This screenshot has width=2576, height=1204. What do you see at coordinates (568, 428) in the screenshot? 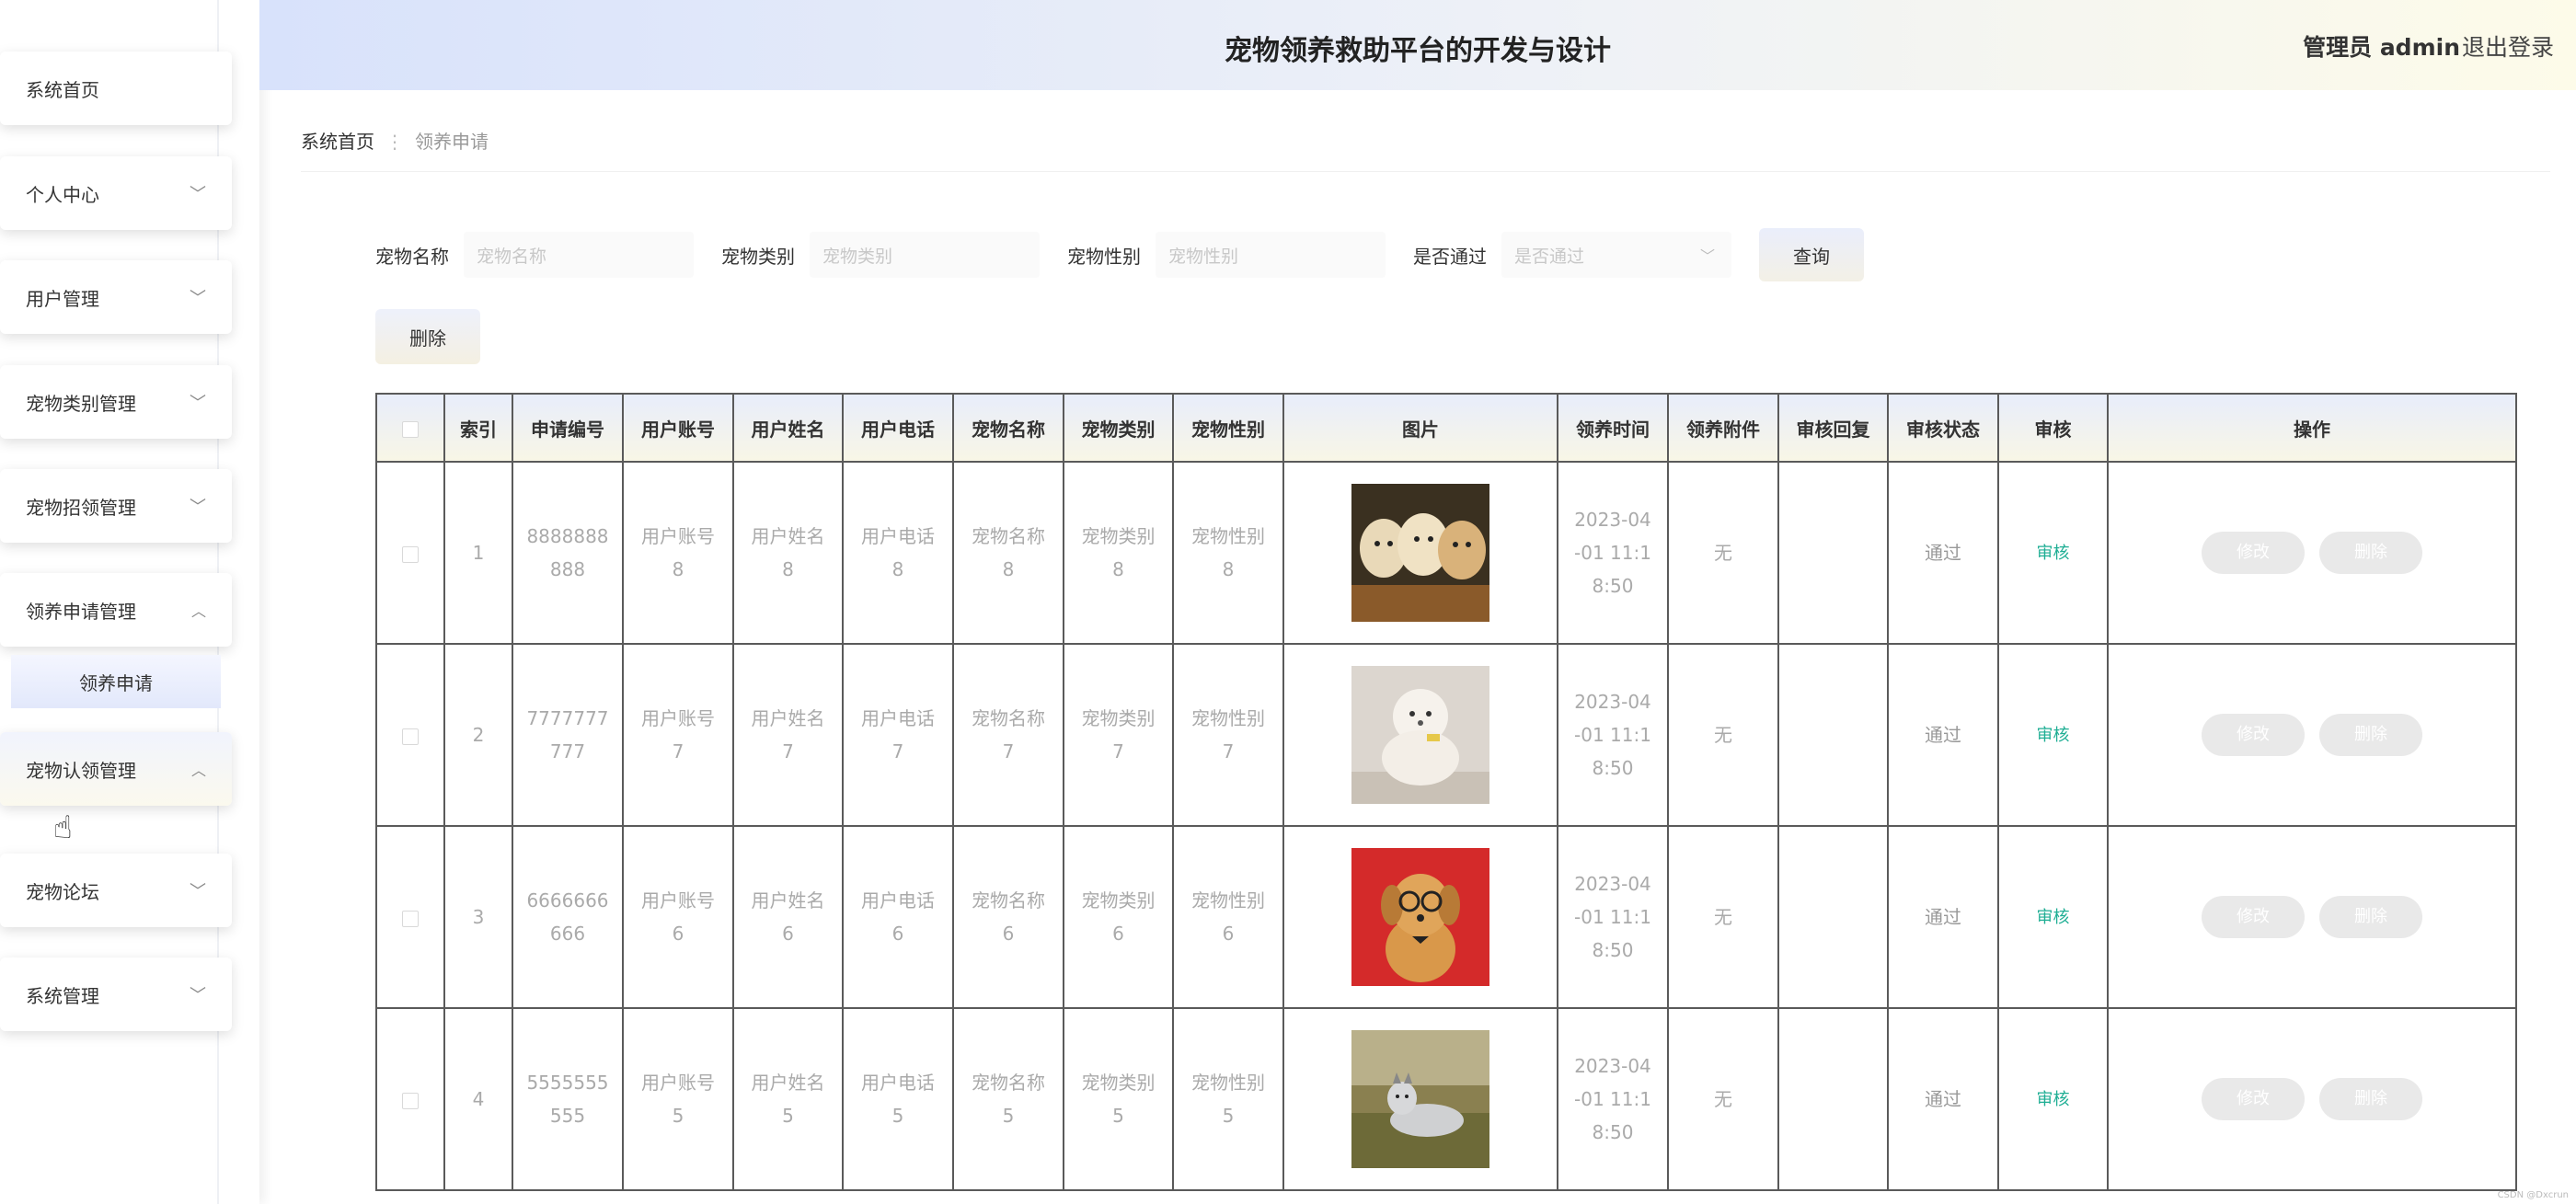
I see `column-header: 申请编号` at bounding box center [568, 428].